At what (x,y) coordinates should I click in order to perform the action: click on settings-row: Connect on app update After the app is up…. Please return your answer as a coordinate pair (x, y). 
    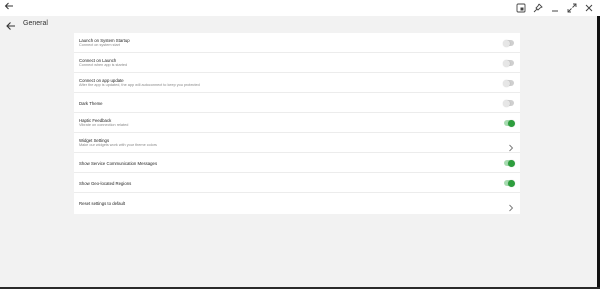
    Looking at the image, I should click on (297, 83).